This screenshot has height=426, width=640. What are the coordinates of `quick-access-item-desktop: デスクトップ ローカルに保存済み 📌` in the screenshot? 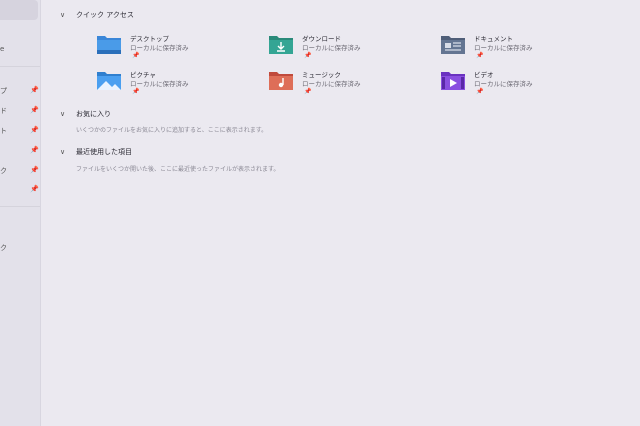 It's located at (176, 47).